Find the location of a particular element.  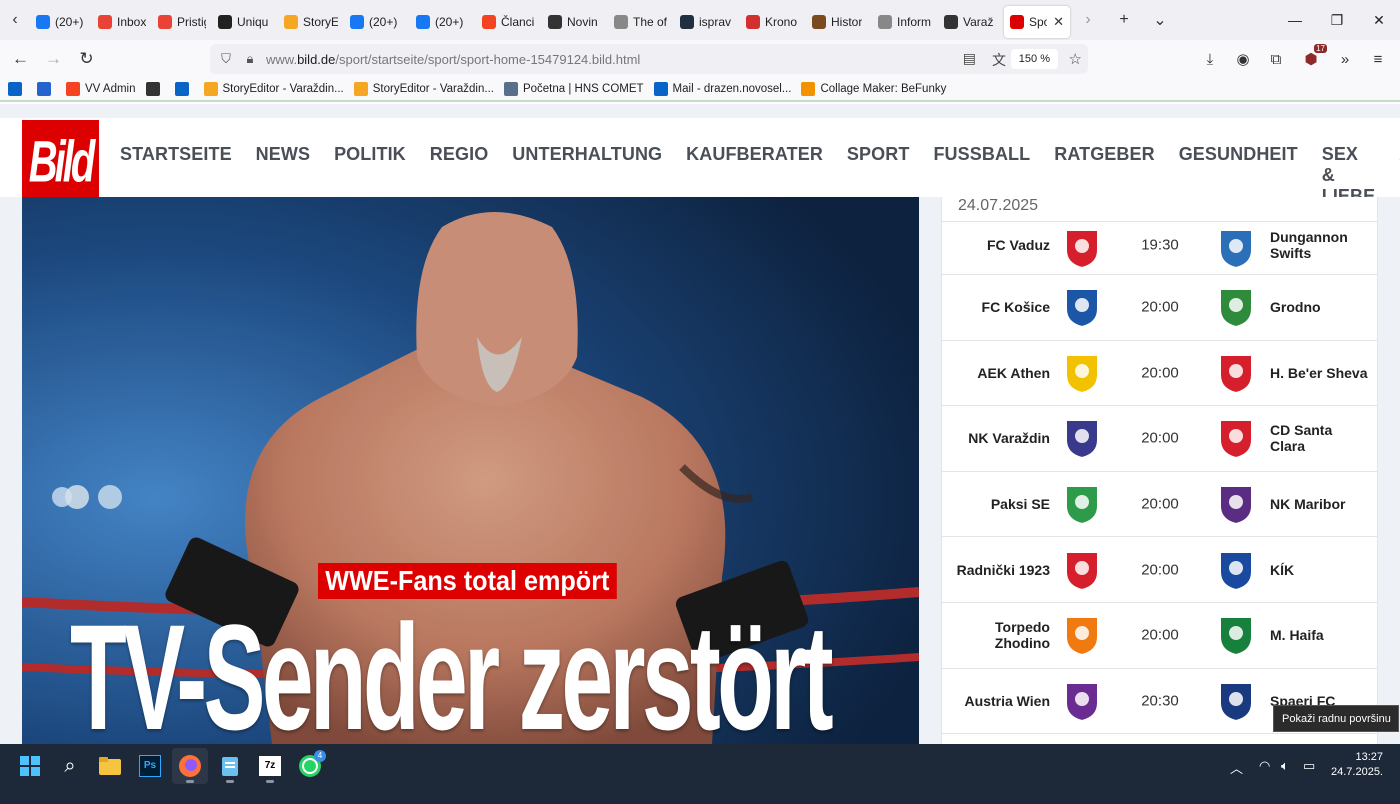

account-icon: ◉ is located at coordinates (1243, 59).